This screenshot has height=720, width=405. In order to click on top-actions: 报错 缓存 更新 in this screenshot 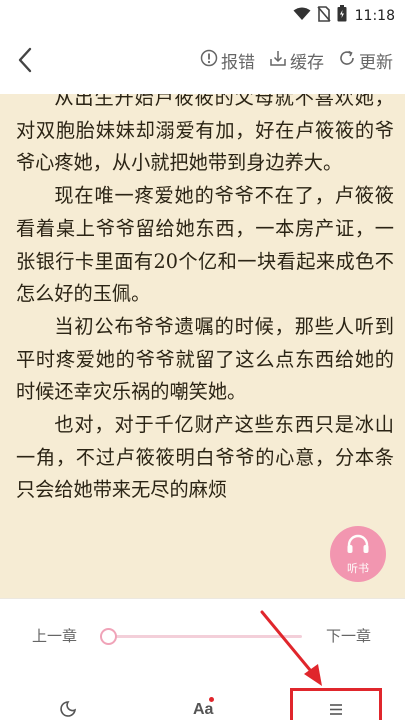, I will do `click(296, 60)`.